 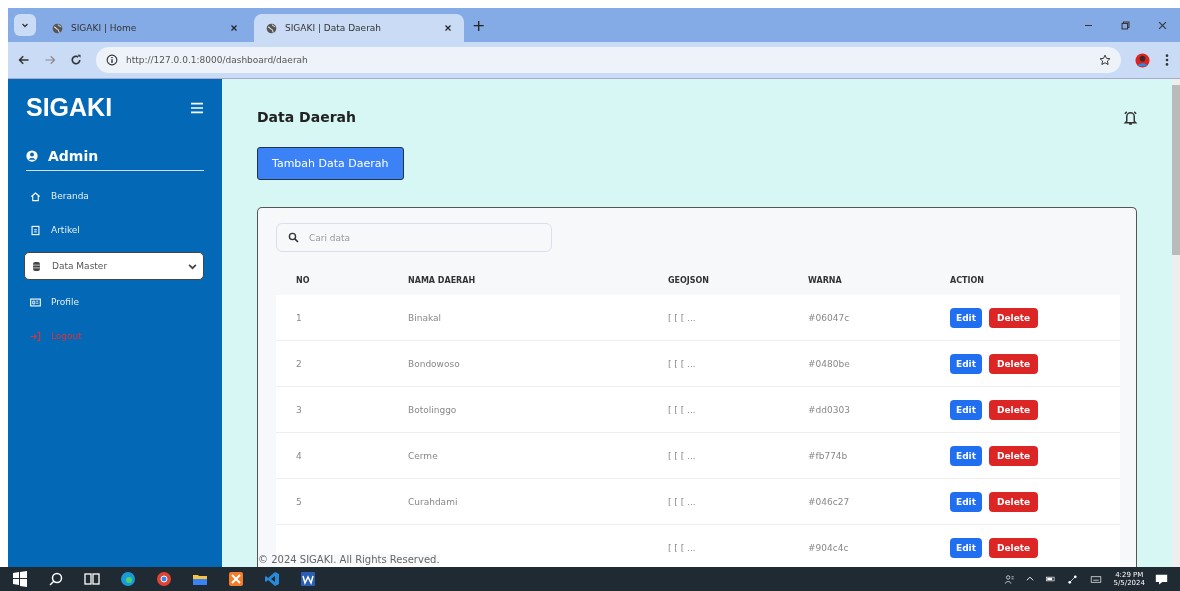 I want to click on restore-icon, so click(x=1125, y=25).